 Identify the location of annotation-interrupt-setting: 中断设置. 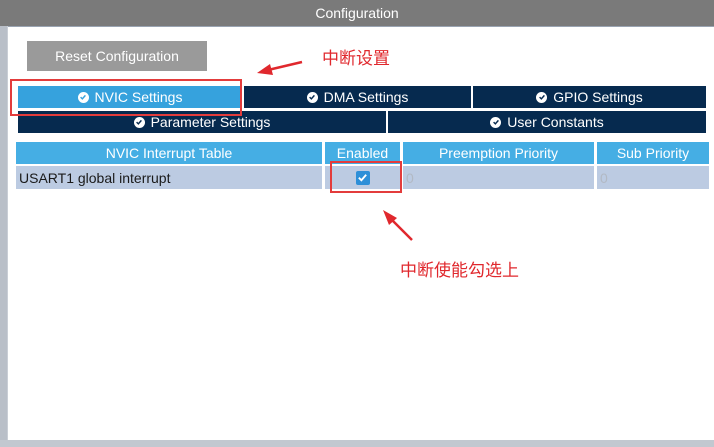
(356, 58).